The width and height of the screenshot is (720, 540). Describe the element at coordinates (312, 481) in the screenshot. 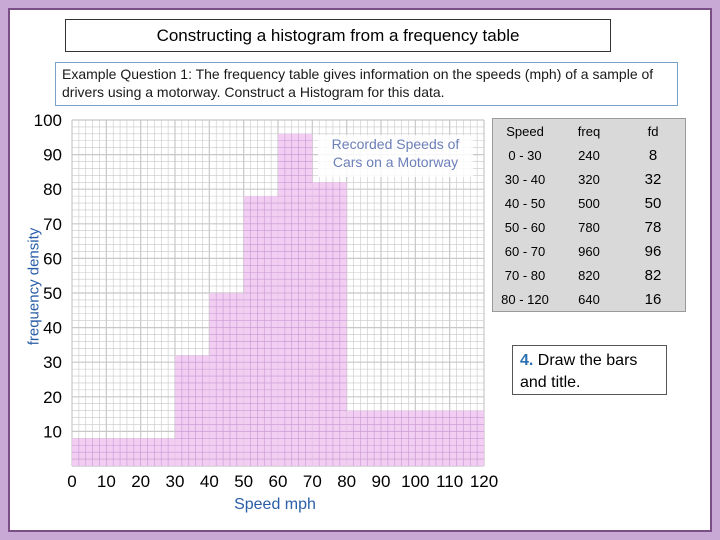

I see `x-tick-label: 70` at that location.